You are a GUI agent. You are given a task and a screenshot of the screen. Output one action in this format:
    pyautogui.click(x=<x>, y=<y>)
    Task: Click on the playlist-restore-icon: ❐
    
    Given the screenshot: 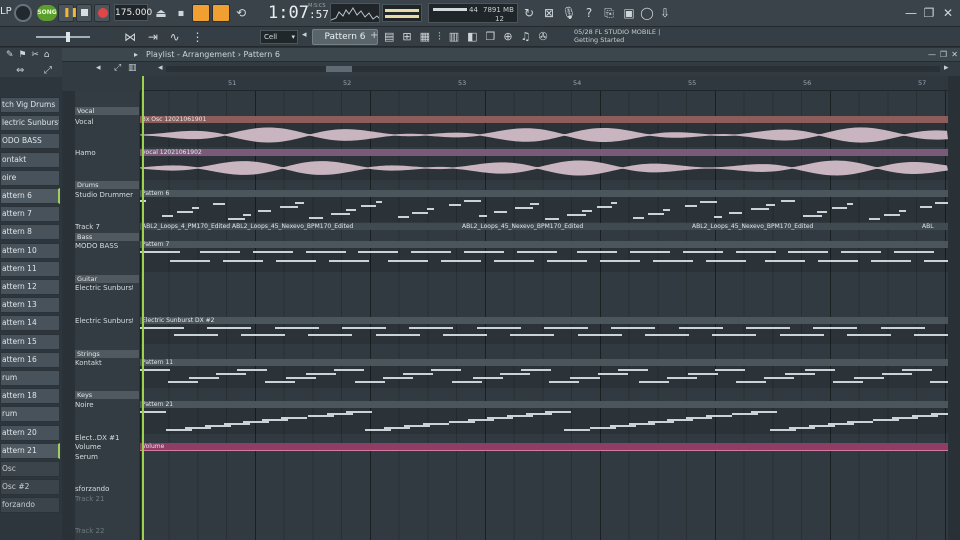 What is the action you would take?
    pyautogui.click(x=943, y=54)
    